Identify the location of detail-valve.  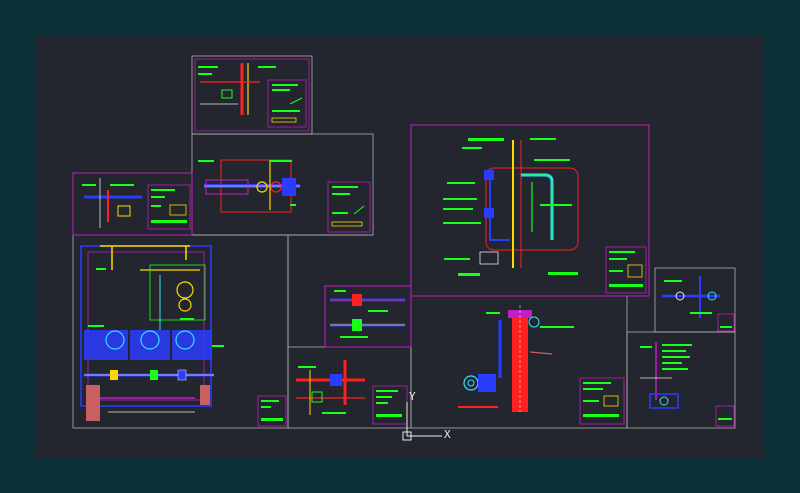
(367, 314).